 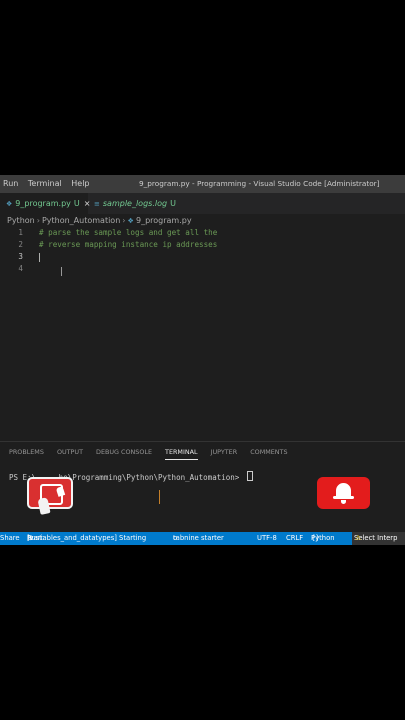 I want to click on language-label: Python, so click(x=323, y=538).